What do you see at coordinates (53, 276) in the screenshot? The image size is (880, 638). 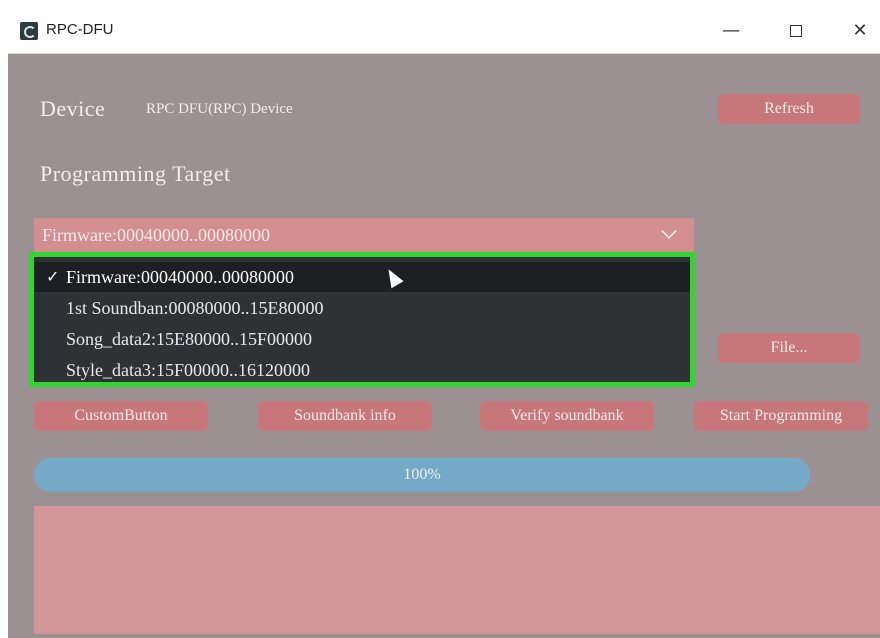 I see `checkmark-icon: ✓` at bounding box center [53, 276].